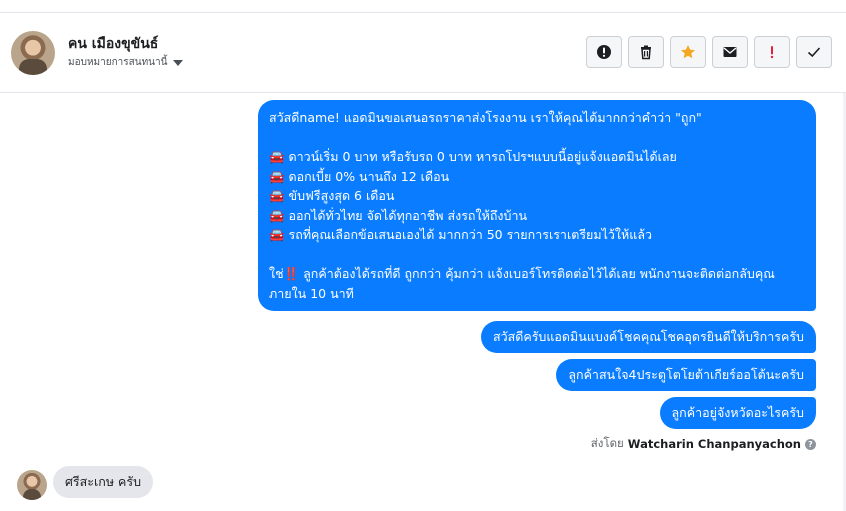 This screenshot has width=846, height=511. I want to click on contact-avatar, so click(33, 53).